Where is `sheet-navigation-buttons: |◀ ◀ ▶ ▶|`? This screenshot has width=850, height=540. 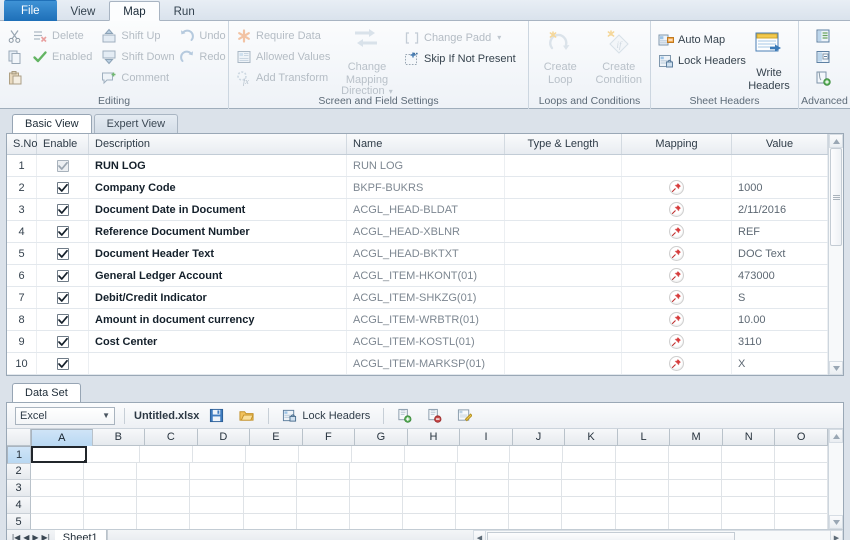
sheet-navigation-buttons: |◀ ◀ ▶ ▶| is located at coordinates (31, 535).